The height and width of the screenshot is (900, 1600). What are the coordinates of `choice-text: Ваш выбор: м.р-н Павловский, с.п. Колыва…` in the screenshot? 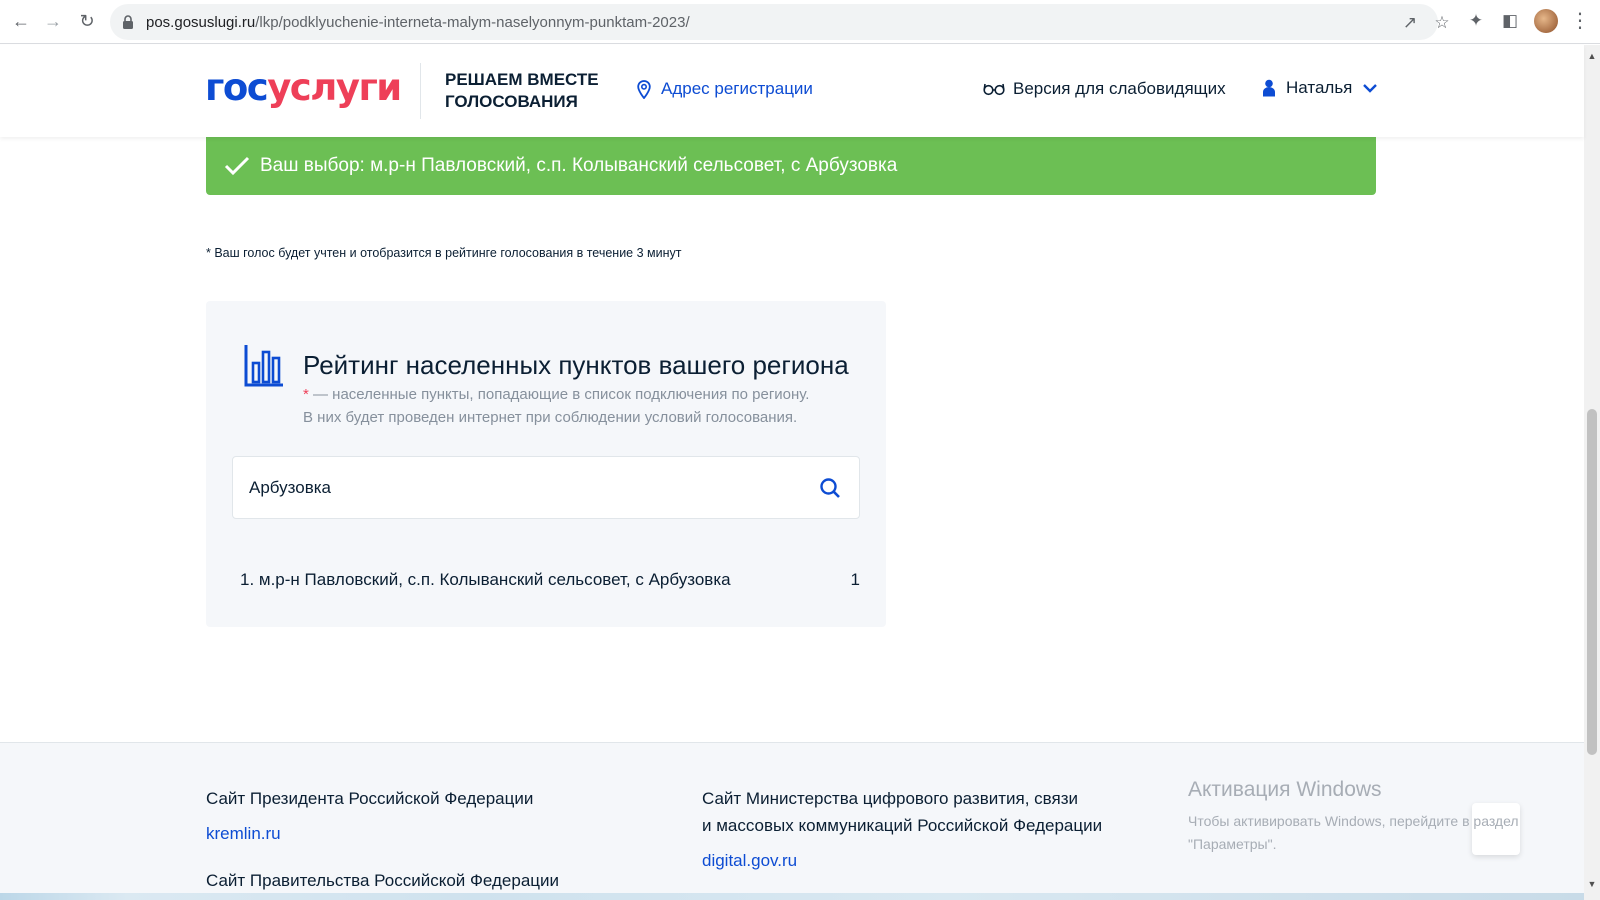 It's located at (579, 165).